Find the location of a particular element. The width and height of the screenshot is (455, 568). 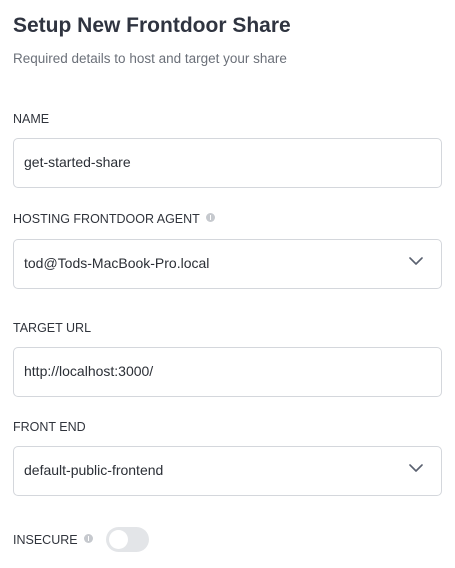

target-url-input: http://localhost:3000/ is located at coordinates (227, 372).